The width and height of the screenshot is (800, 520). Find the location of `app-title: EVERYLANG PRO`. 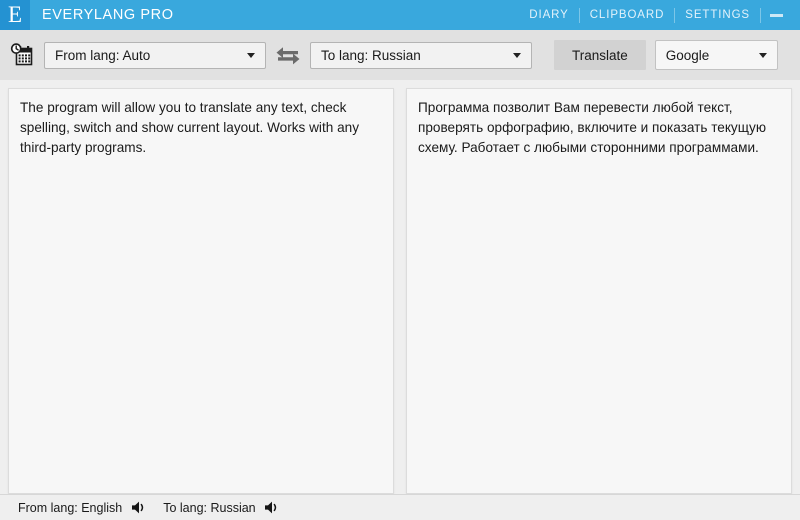

app-title: EVERYLANG PRO is located at coordinates (108, 15).